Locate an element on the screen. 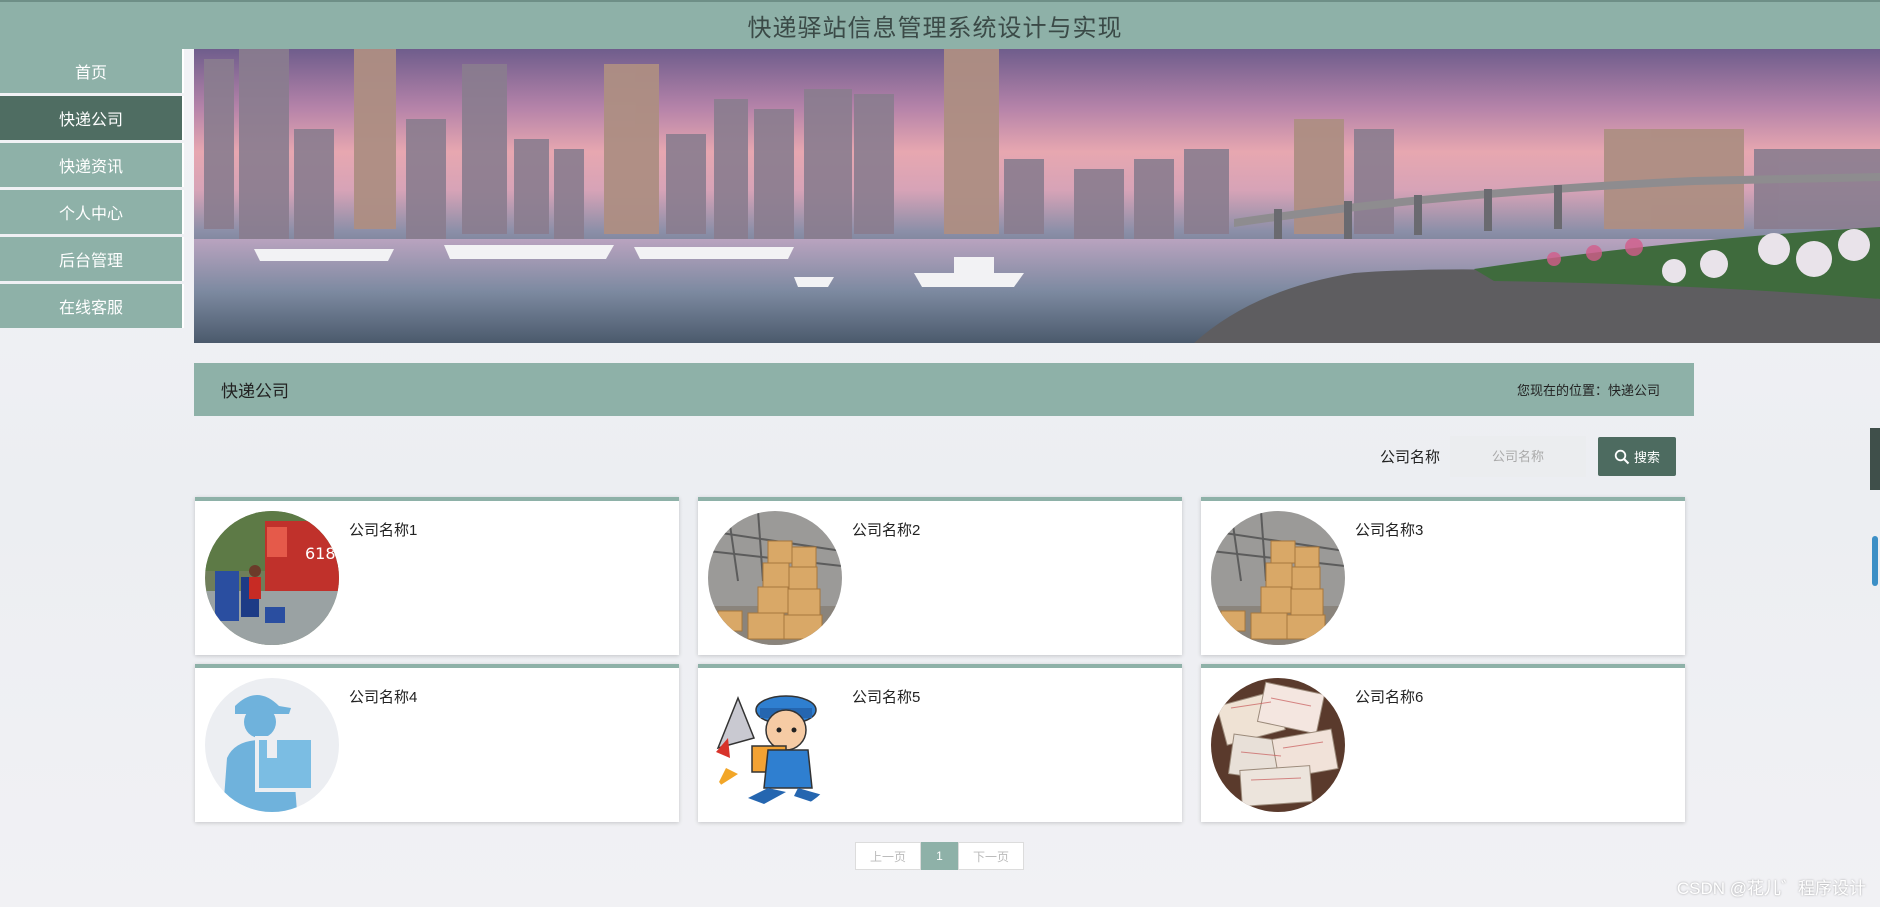 The image size is (1880, 907). sidebar-item-home: 首页 is located at coordinates (92, 71).